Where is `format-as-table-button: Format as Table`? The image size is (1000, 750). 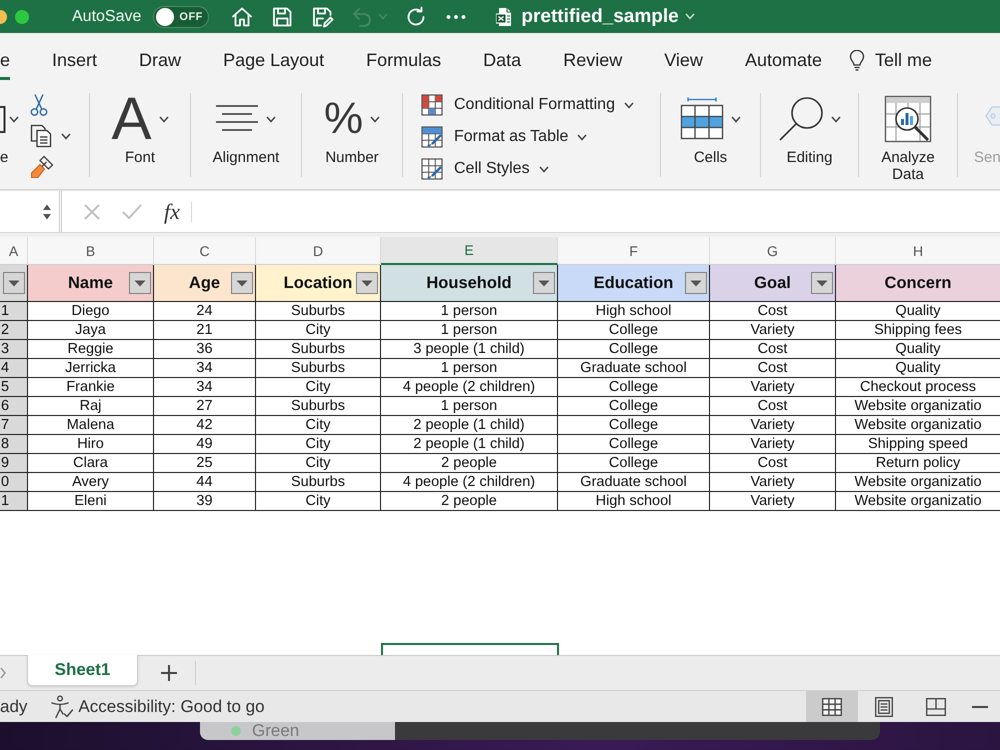 format-as-table-button: Format as Table is located at coordinates (527, 137).